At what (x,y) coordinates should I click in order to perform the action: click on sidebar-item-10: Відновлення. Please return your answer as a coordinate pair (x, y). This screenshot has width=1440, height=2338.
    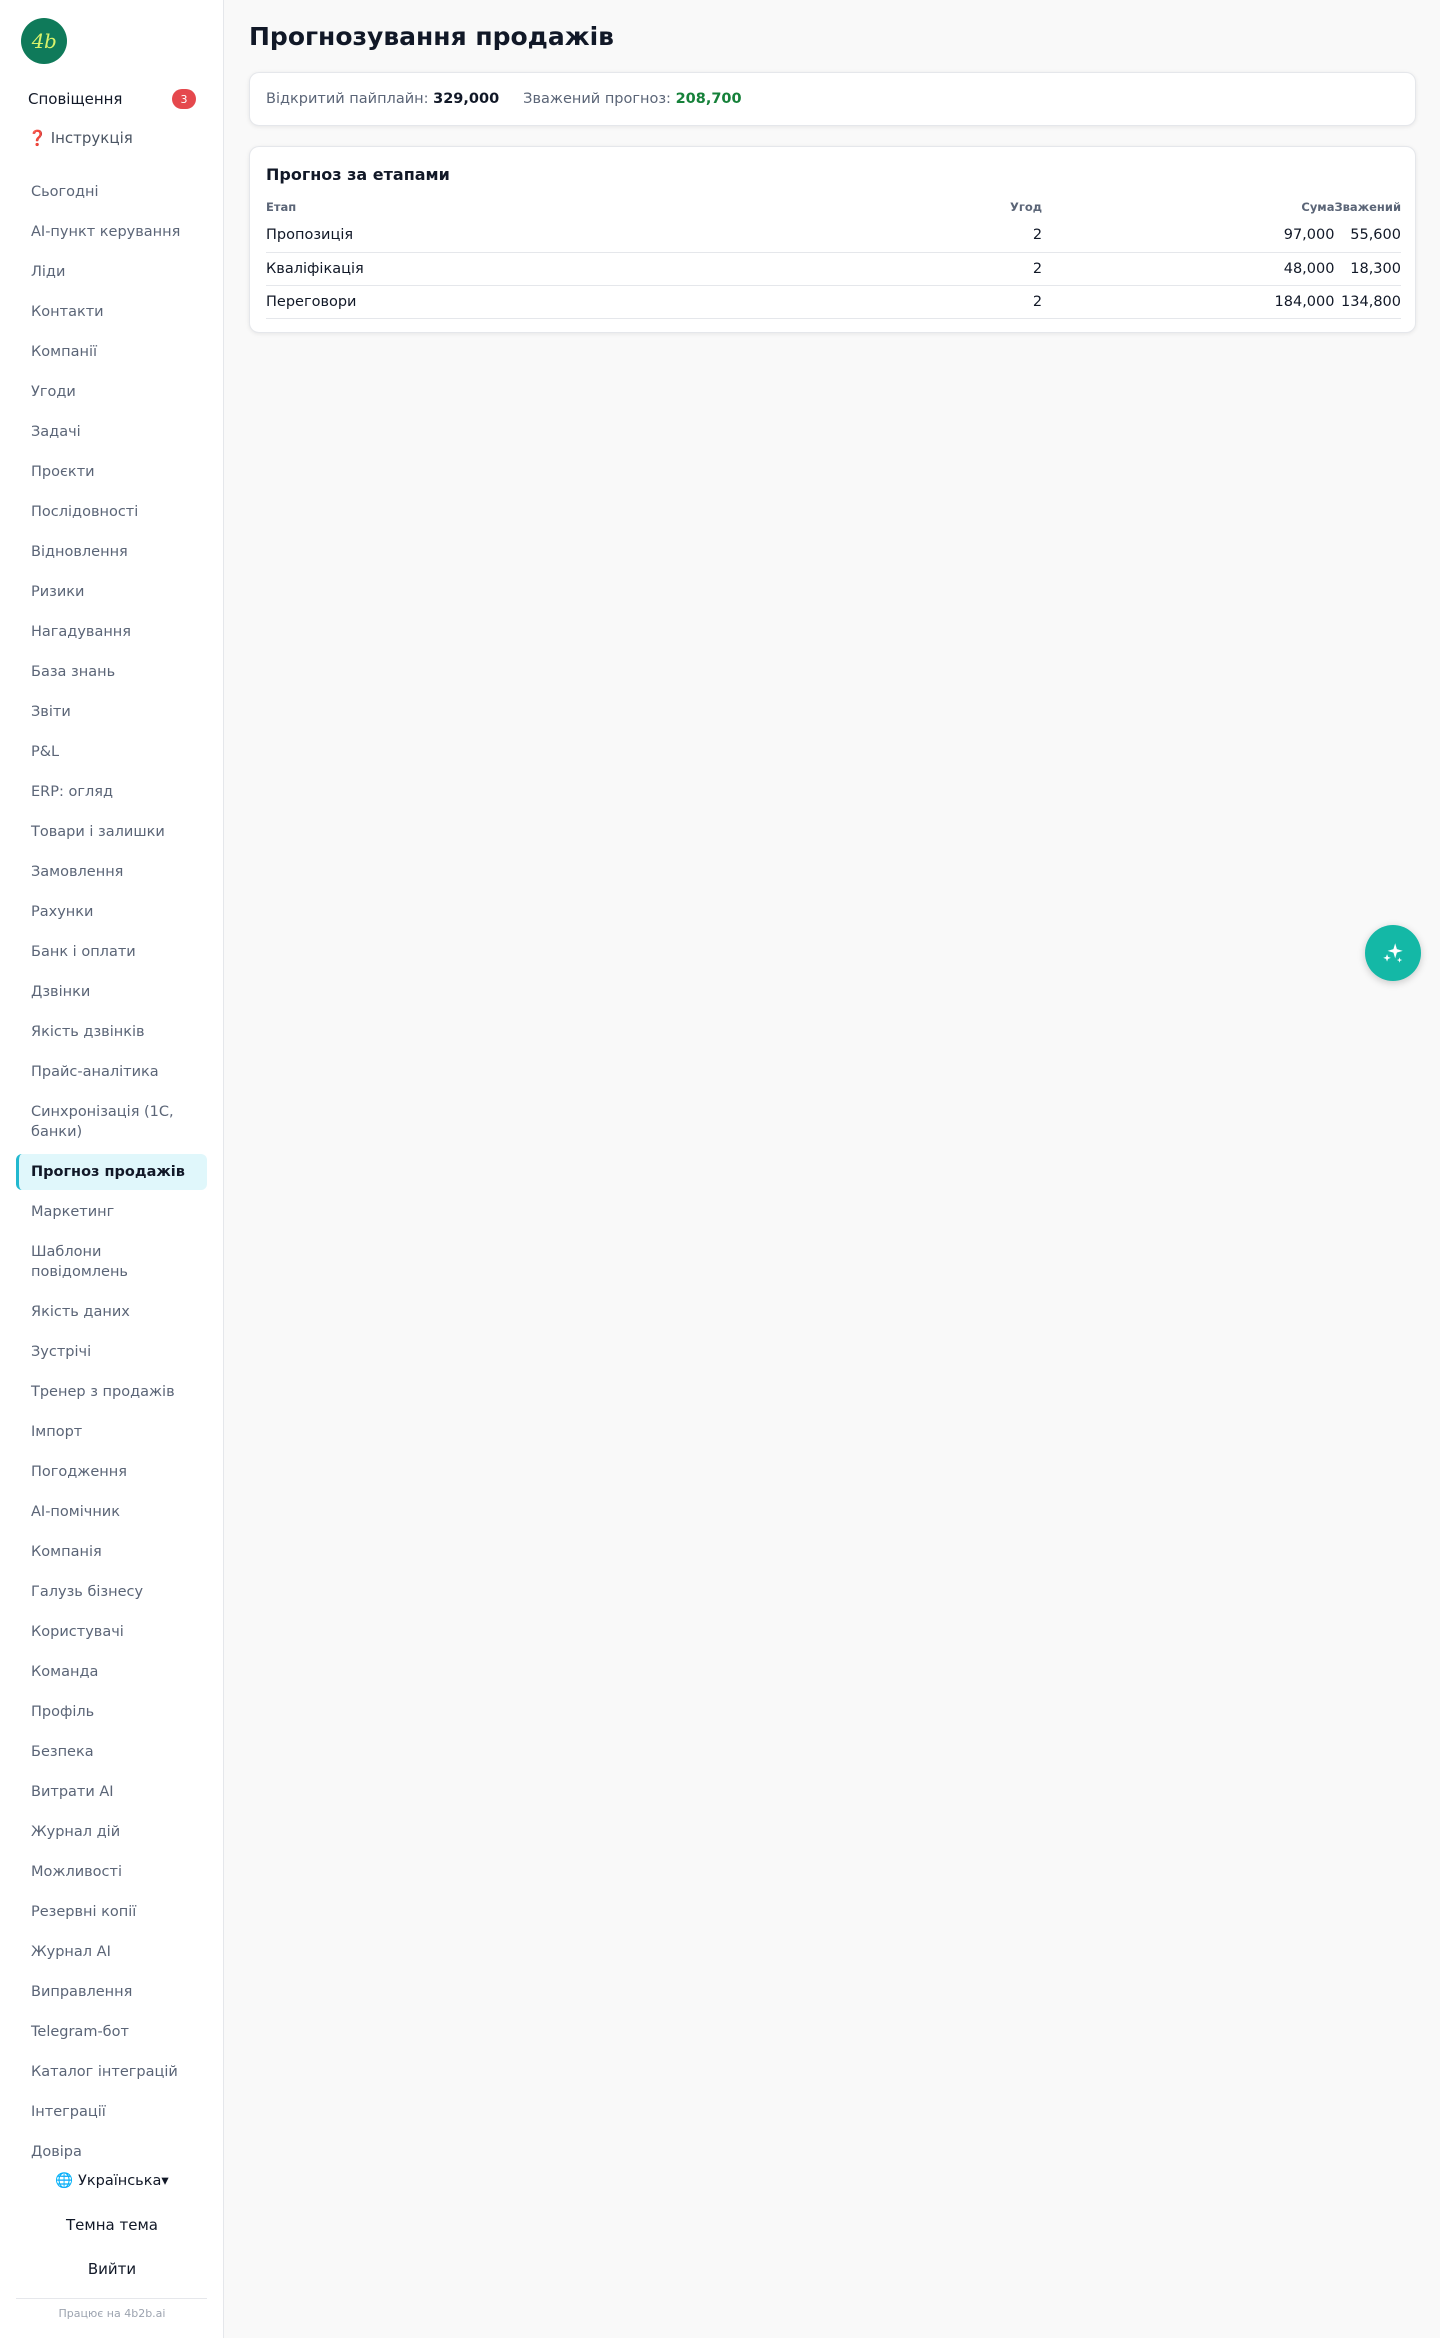
    Looking at the image, I should click on (111, 552).